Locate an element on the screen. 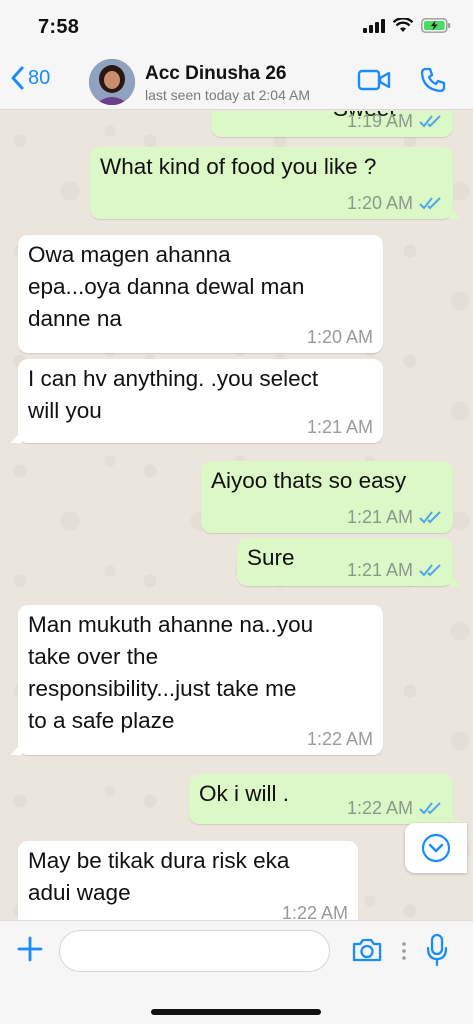 The image size is (473, 1024). back-button: 80 is located at coordinates (30, 78).